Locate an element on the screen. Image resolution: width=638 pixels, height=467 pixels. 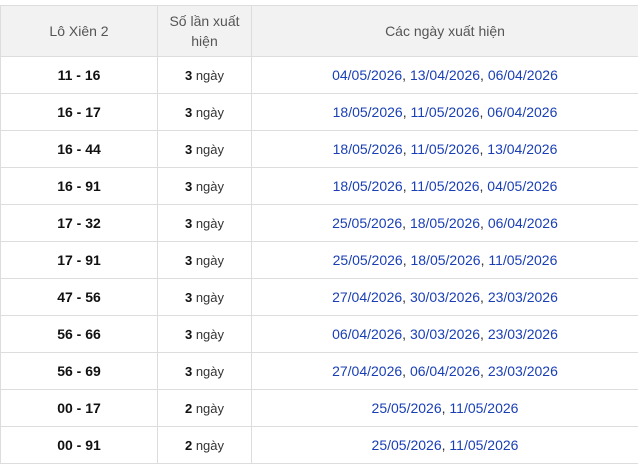
dates-cell: 04/05/2026, 13/04/2026, 06/04/2026 is located at coordinates (444, 75).